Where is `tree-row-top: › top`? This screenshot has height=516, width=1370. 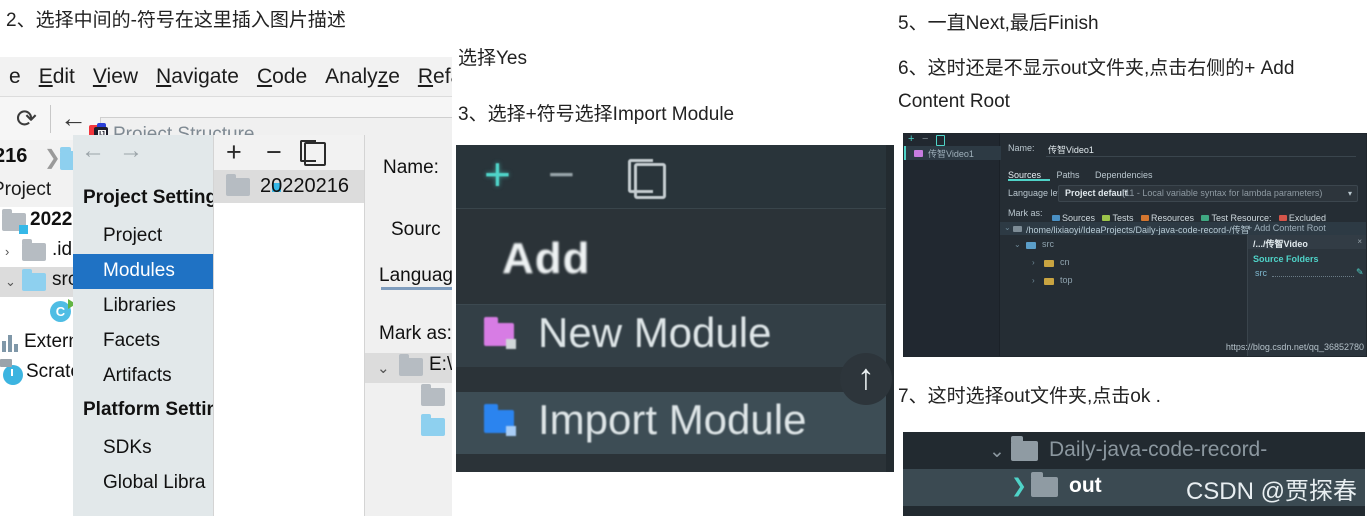 tree-row-top: › top is located at coordinates (1123, 281).